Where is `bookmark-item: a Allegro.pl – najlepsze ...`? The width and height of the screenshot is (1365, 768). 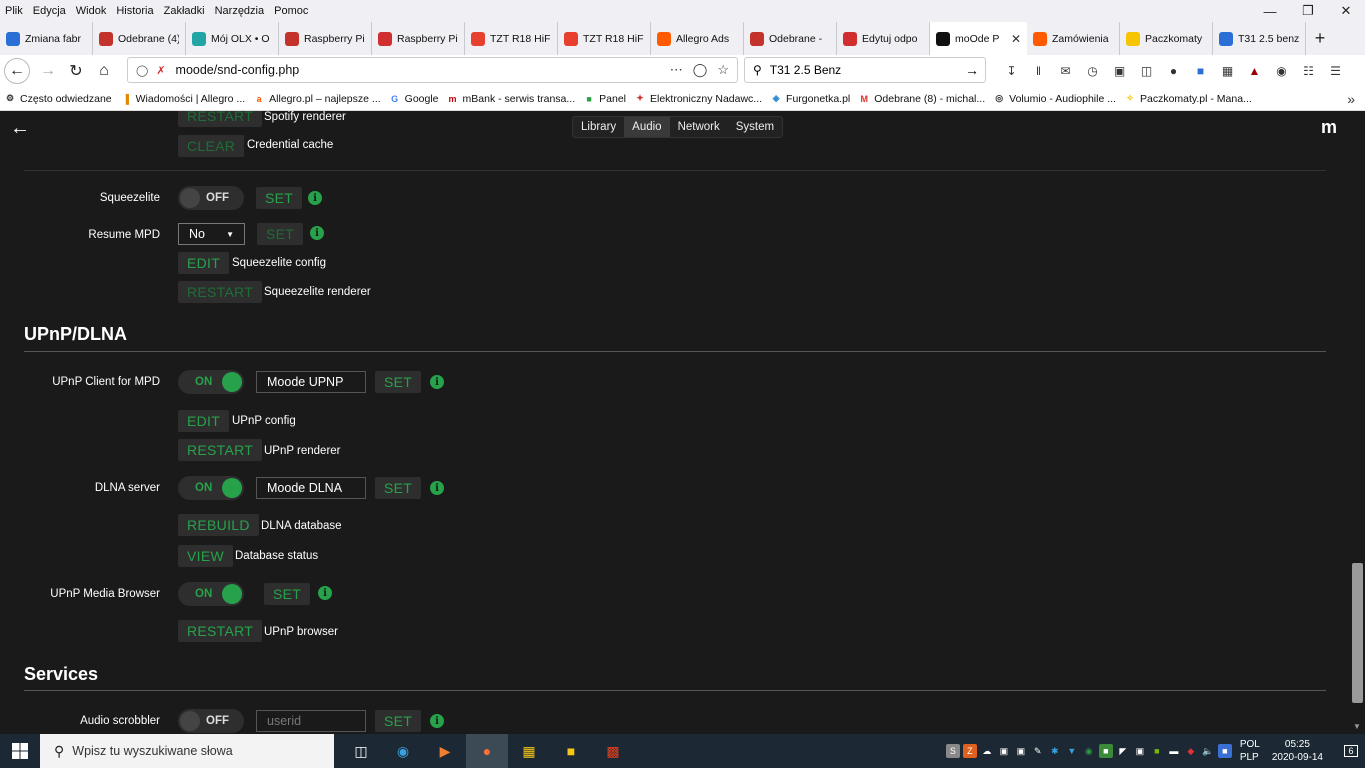 bookmark-item: a Allegro.pl – najlepsze ... is located at coordinates (316, 99).